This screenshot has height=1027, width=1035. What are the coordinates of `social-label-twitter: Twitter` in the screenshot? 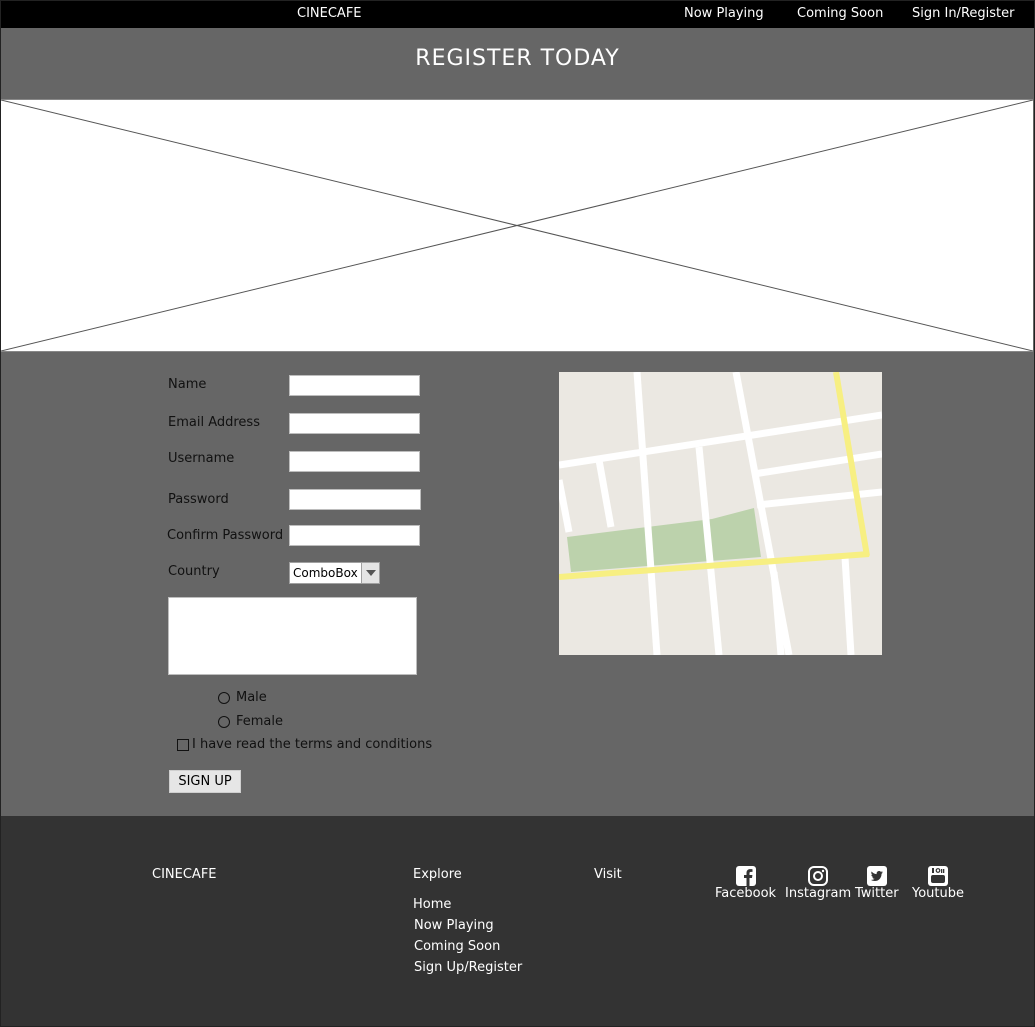 It's located at (877, 893).